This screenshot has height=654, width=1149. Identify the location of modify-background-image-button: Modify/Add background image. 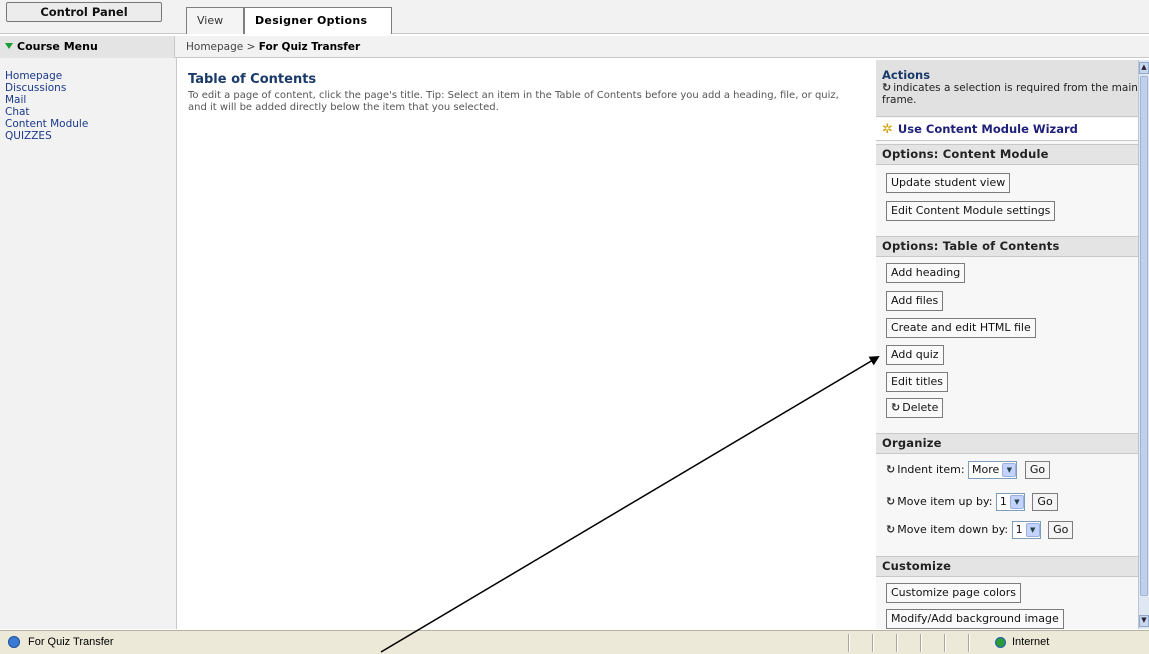
(975, 619).